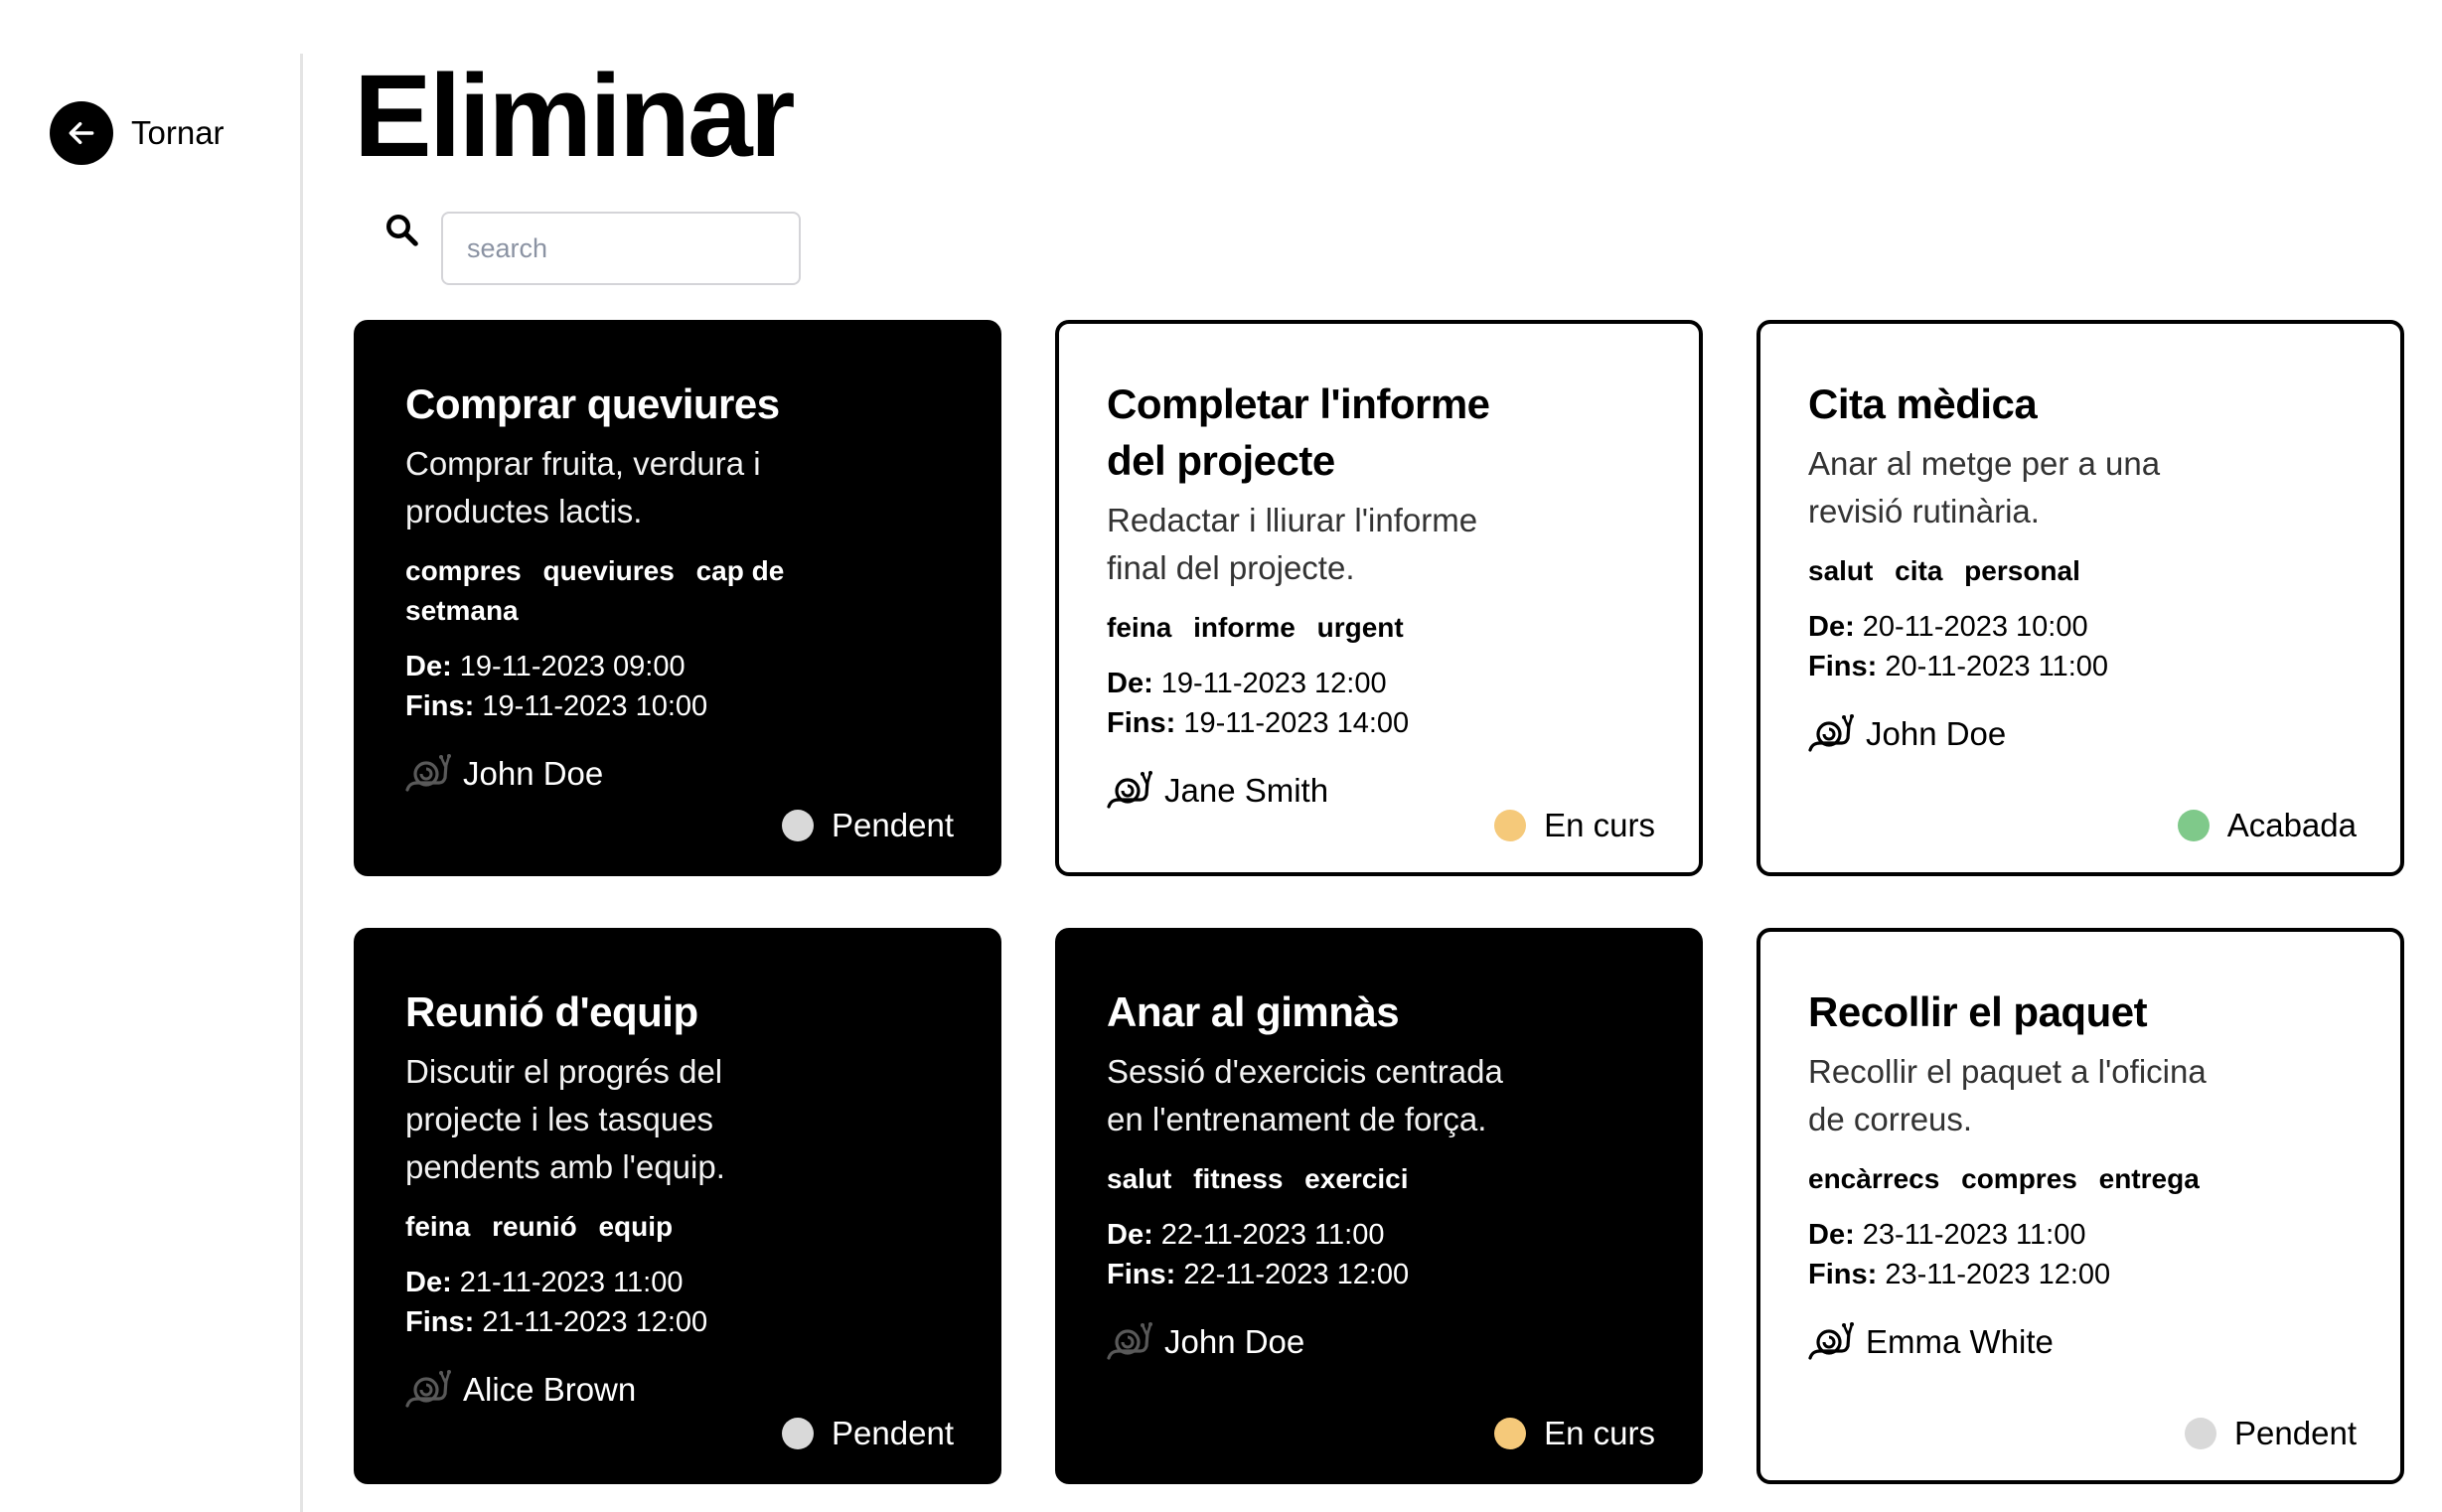 Image resolution: width=2442 pixels, height=1512 pixels. Describe the element at coordinates (1356, 1178) in the screenshot. I see `task-tag: exercici` at that location.